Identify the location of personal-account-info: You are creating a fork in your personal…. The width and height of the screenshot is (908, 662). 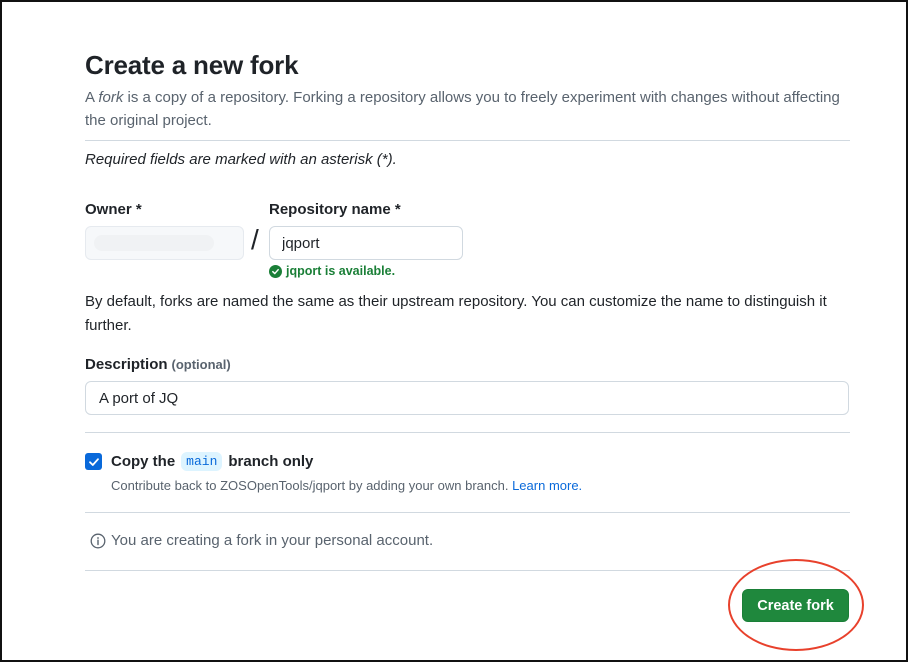
(261, 540).